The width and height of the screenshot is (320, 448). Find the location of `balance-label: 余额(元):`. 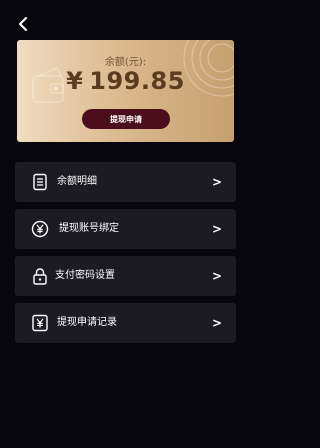

balance-label: 余额(元): is located at coordinates (125, 62).